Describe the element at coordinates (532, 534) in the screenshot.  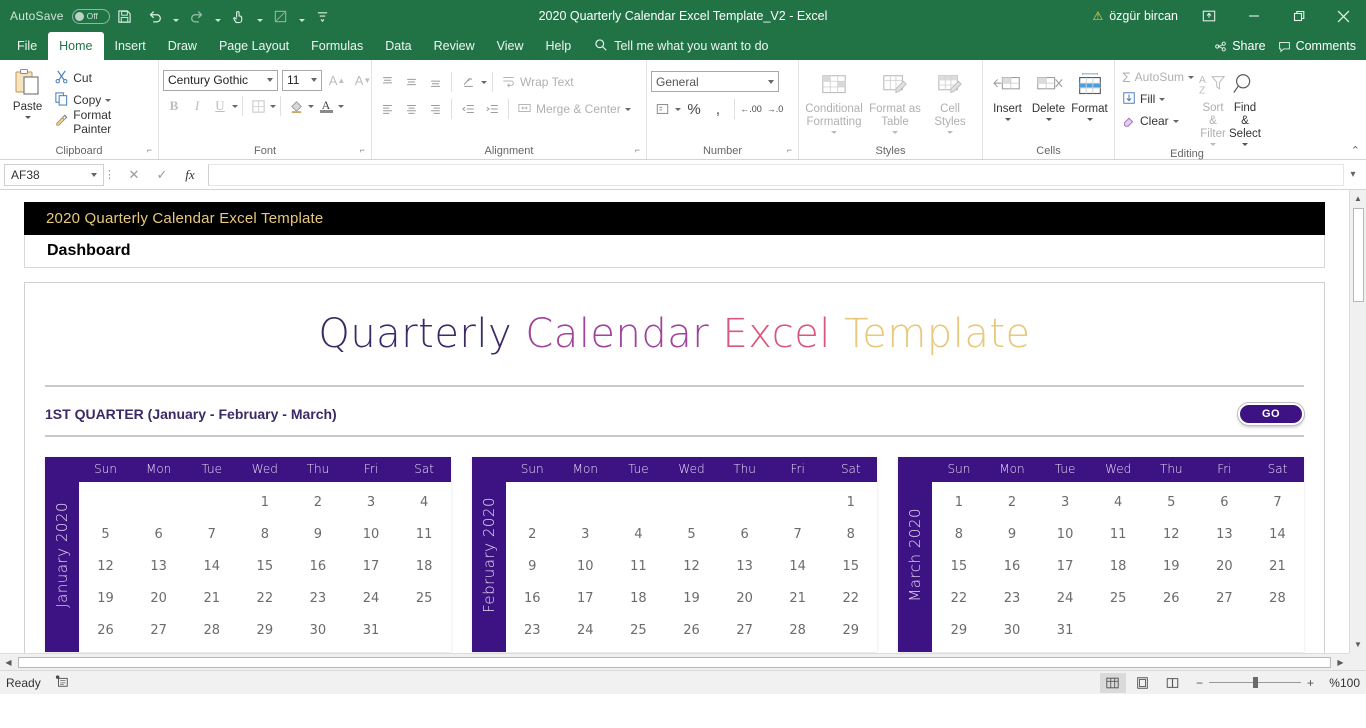
I see `calendar-cell-day: 2` at that location.